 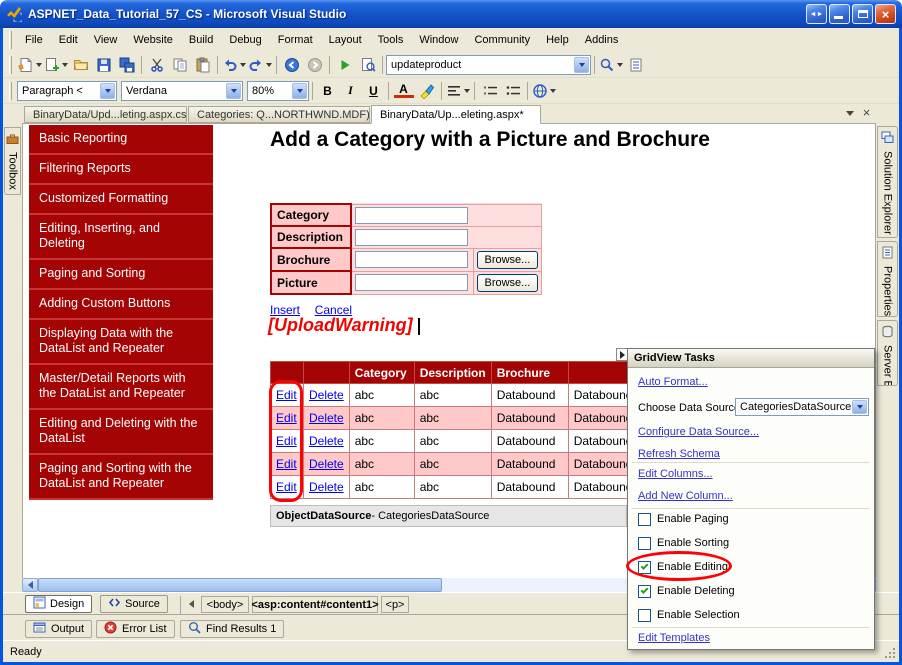 I want to click on font-color-button: A, so click(x=403, y=91).